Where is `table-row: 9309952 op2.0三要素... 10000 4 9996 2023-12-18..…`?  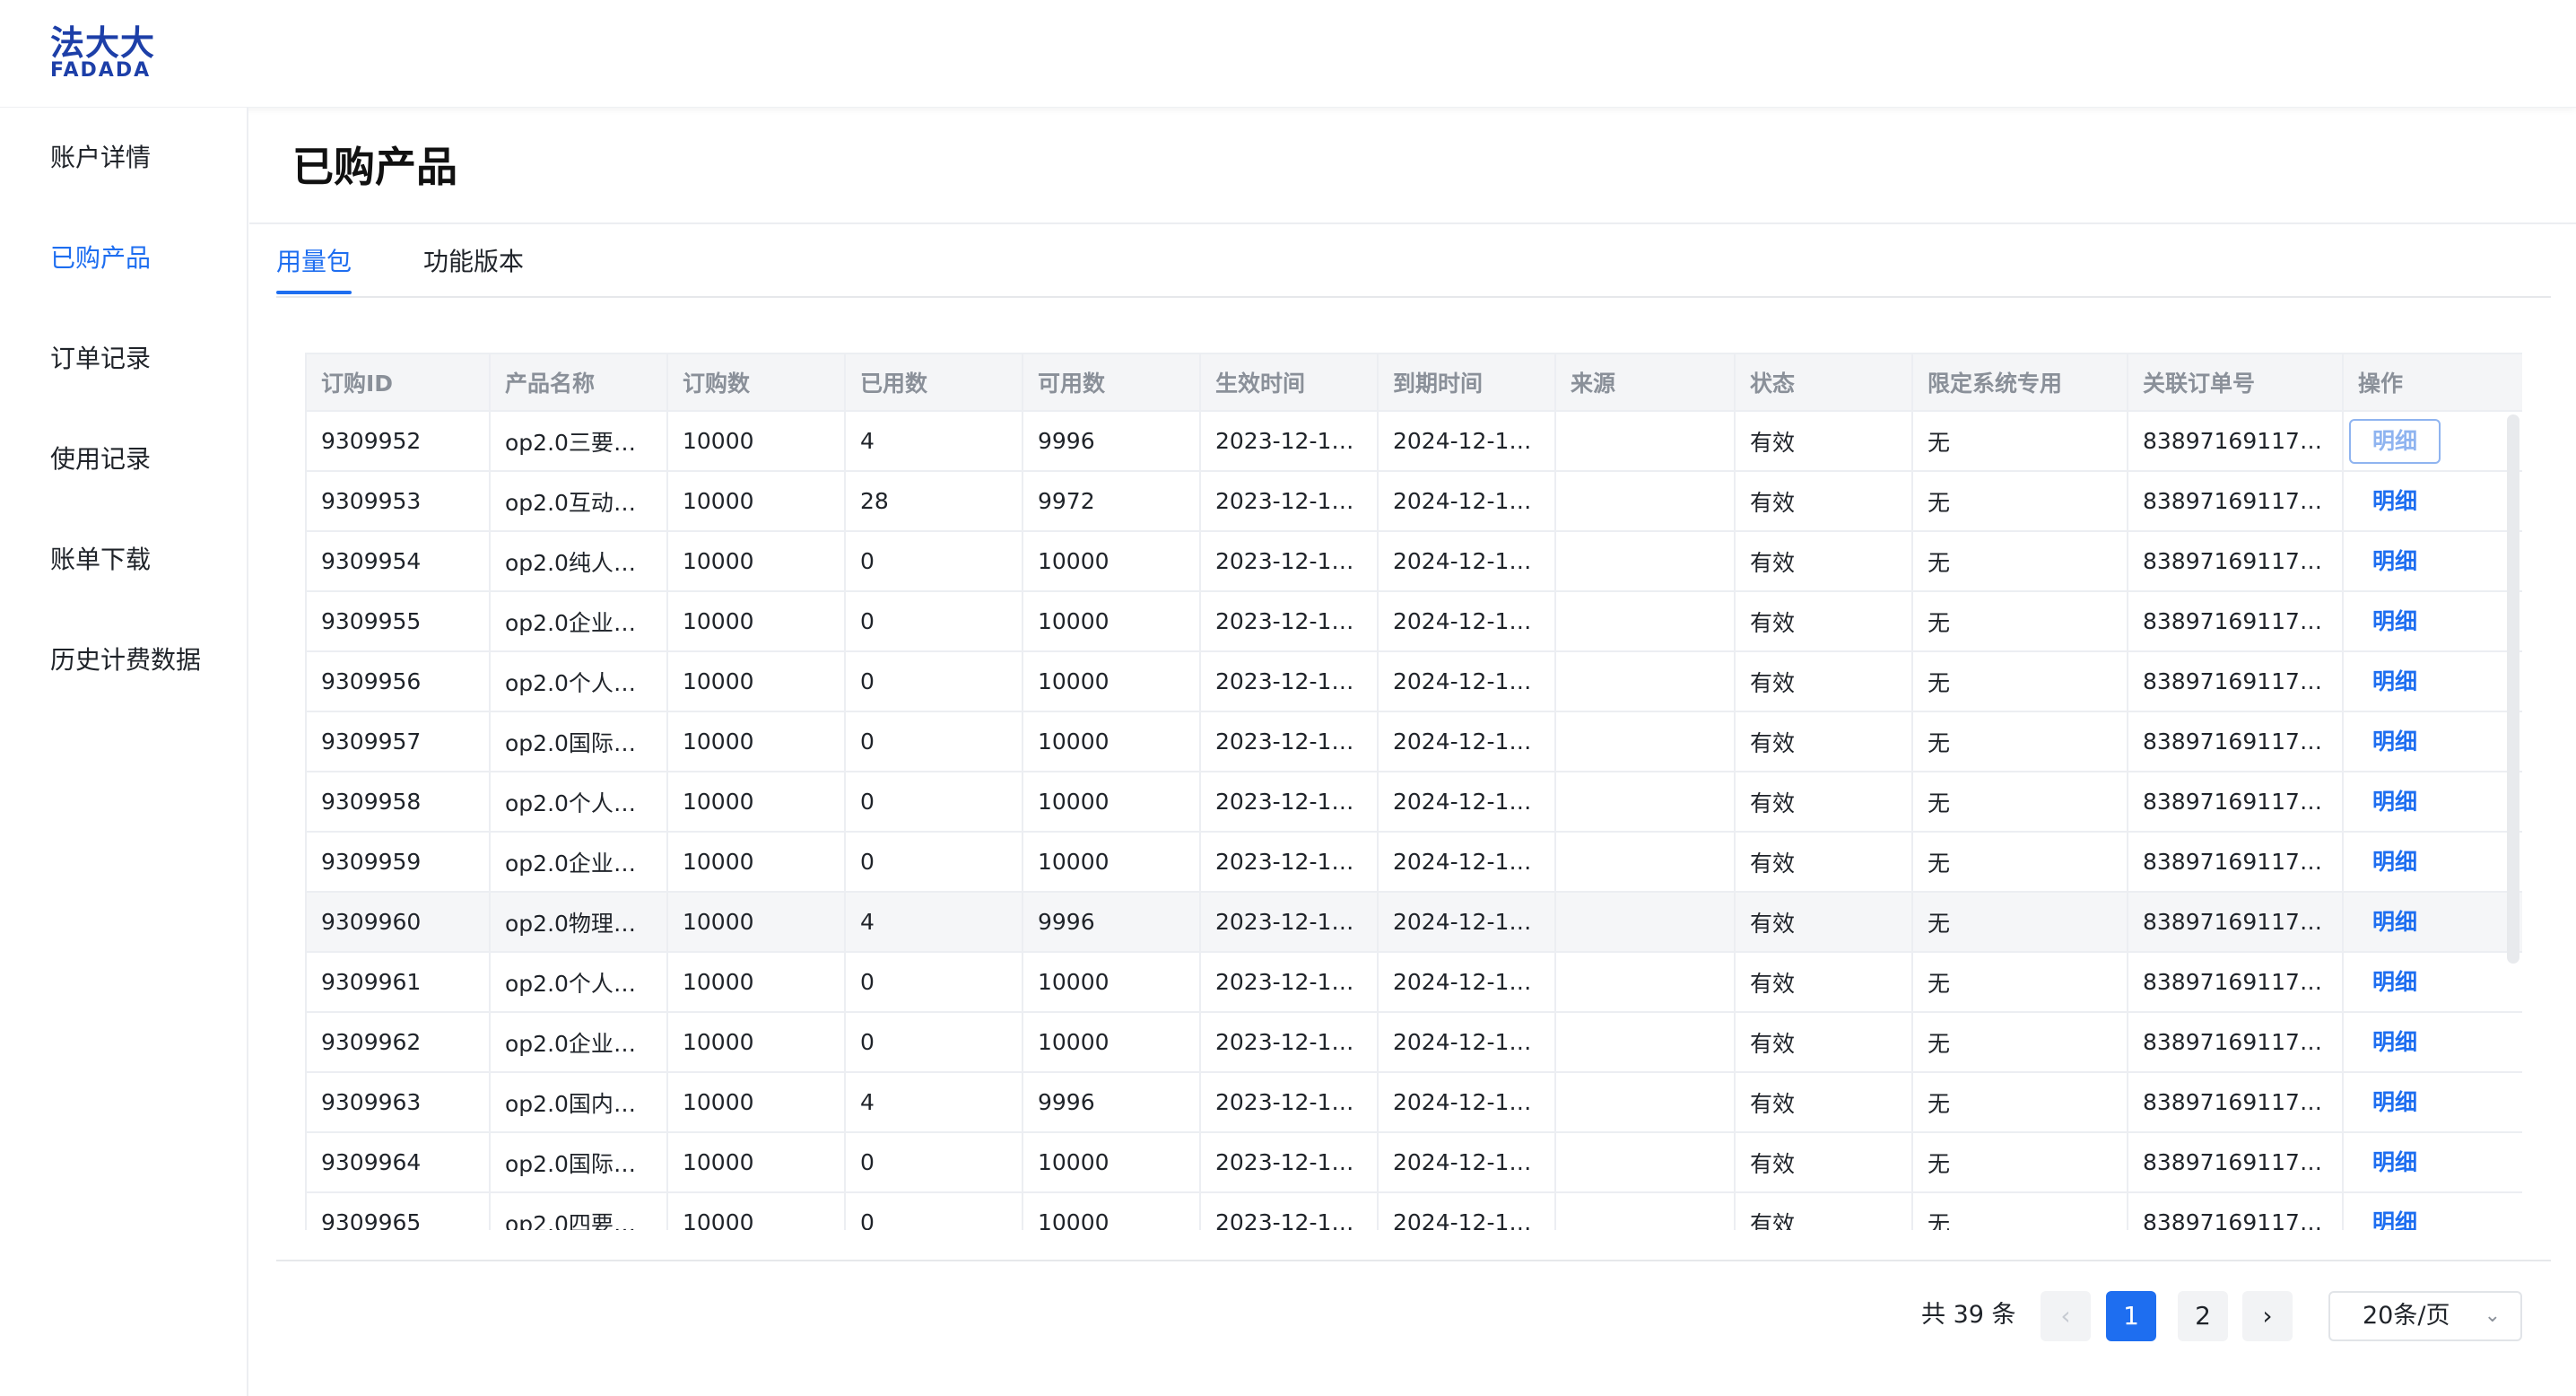 table-row: 9309952 op2.0三要素... 10000 4 9996 2023-12-18..… is located at coordinates (1413, 441).